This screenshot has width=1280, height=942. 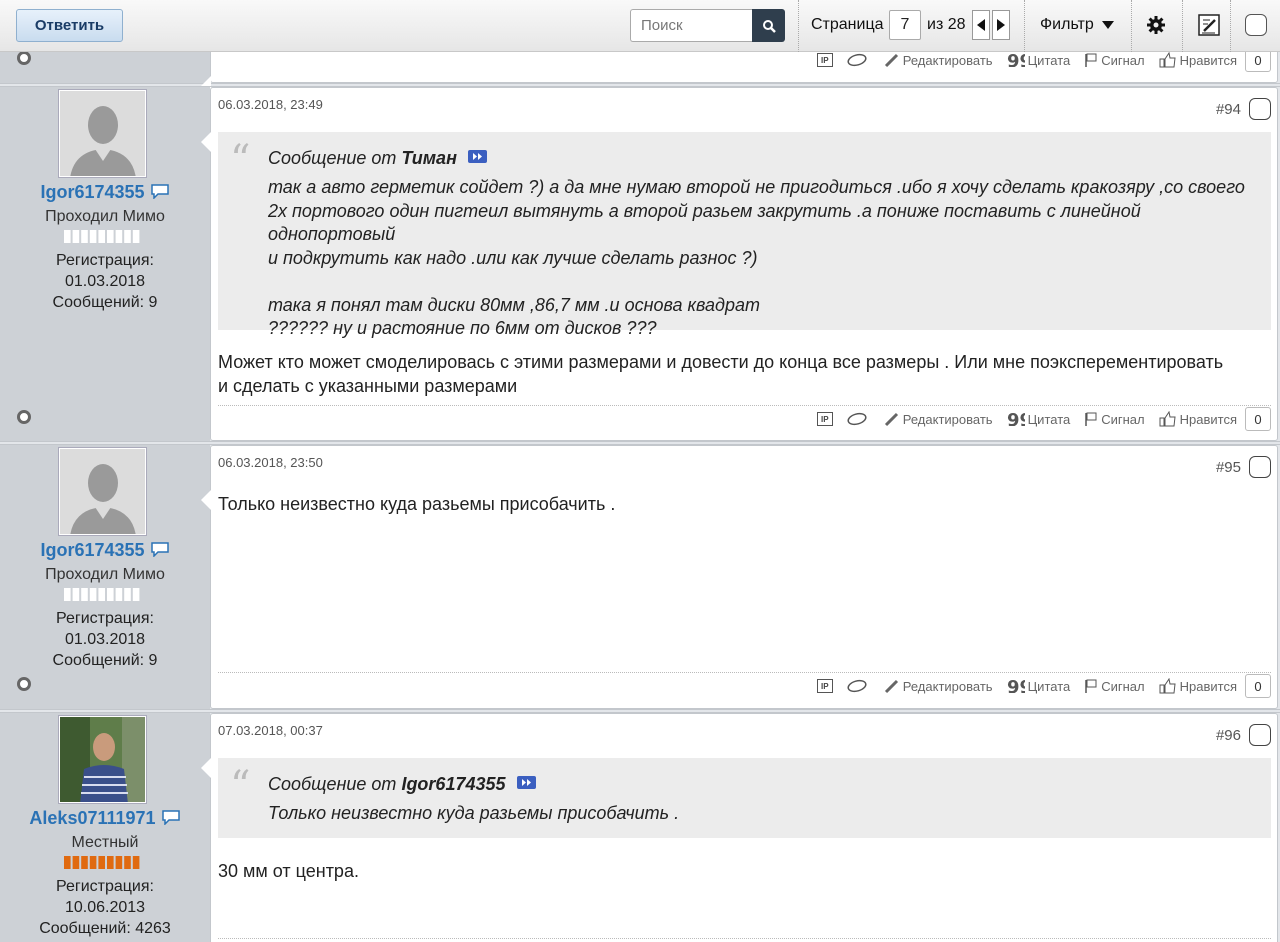 I want to click on checkbox-icon, so click(x=1256, y=25).